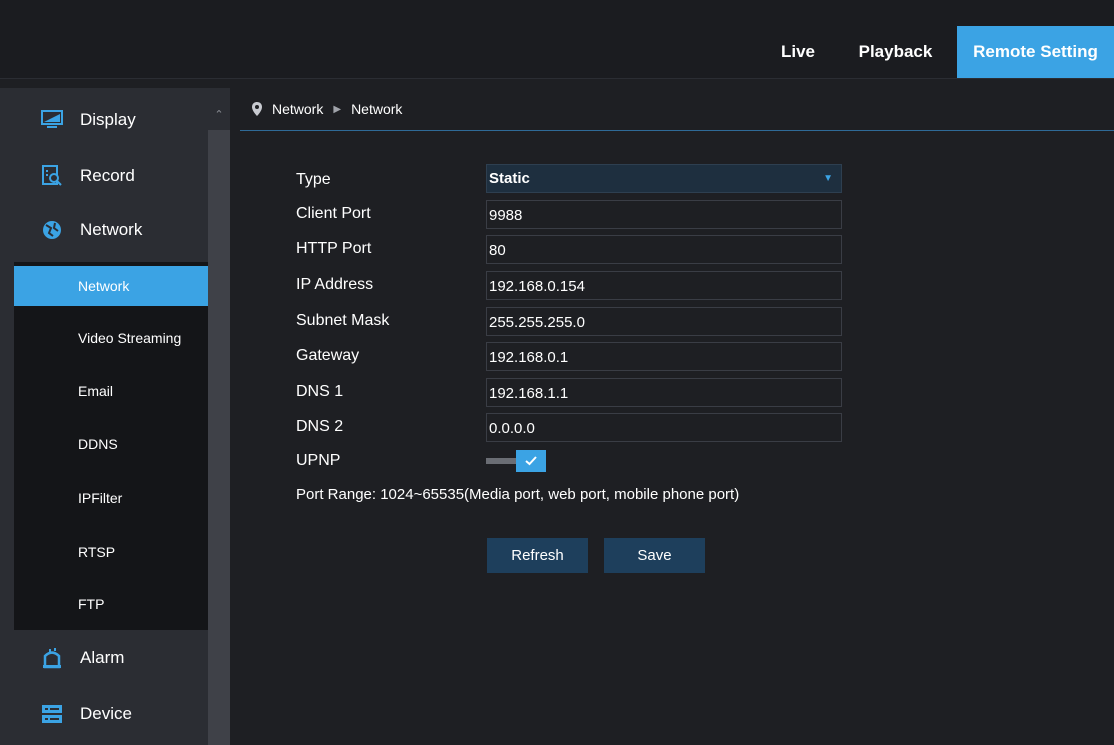 The width and height of the screenshot is (1114, 745). I want to click on type-label: Type, so click(313, 179).